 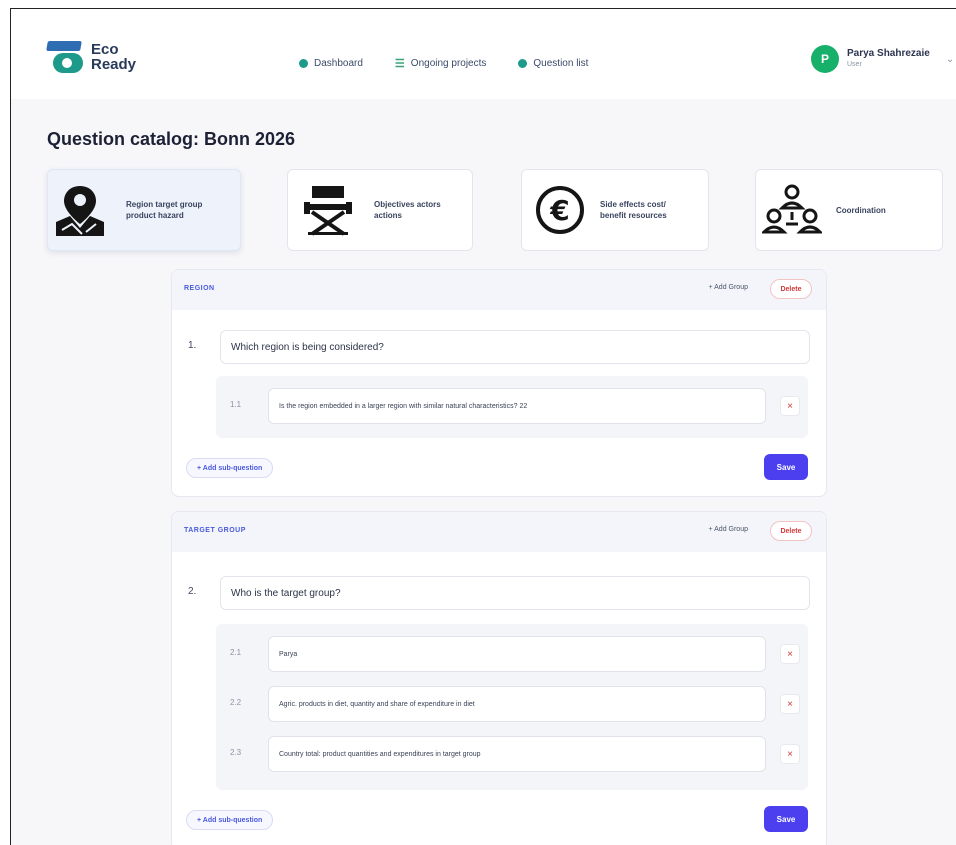 I want to click on category-label: Region target group product hazard, so click(x=164, y=210).